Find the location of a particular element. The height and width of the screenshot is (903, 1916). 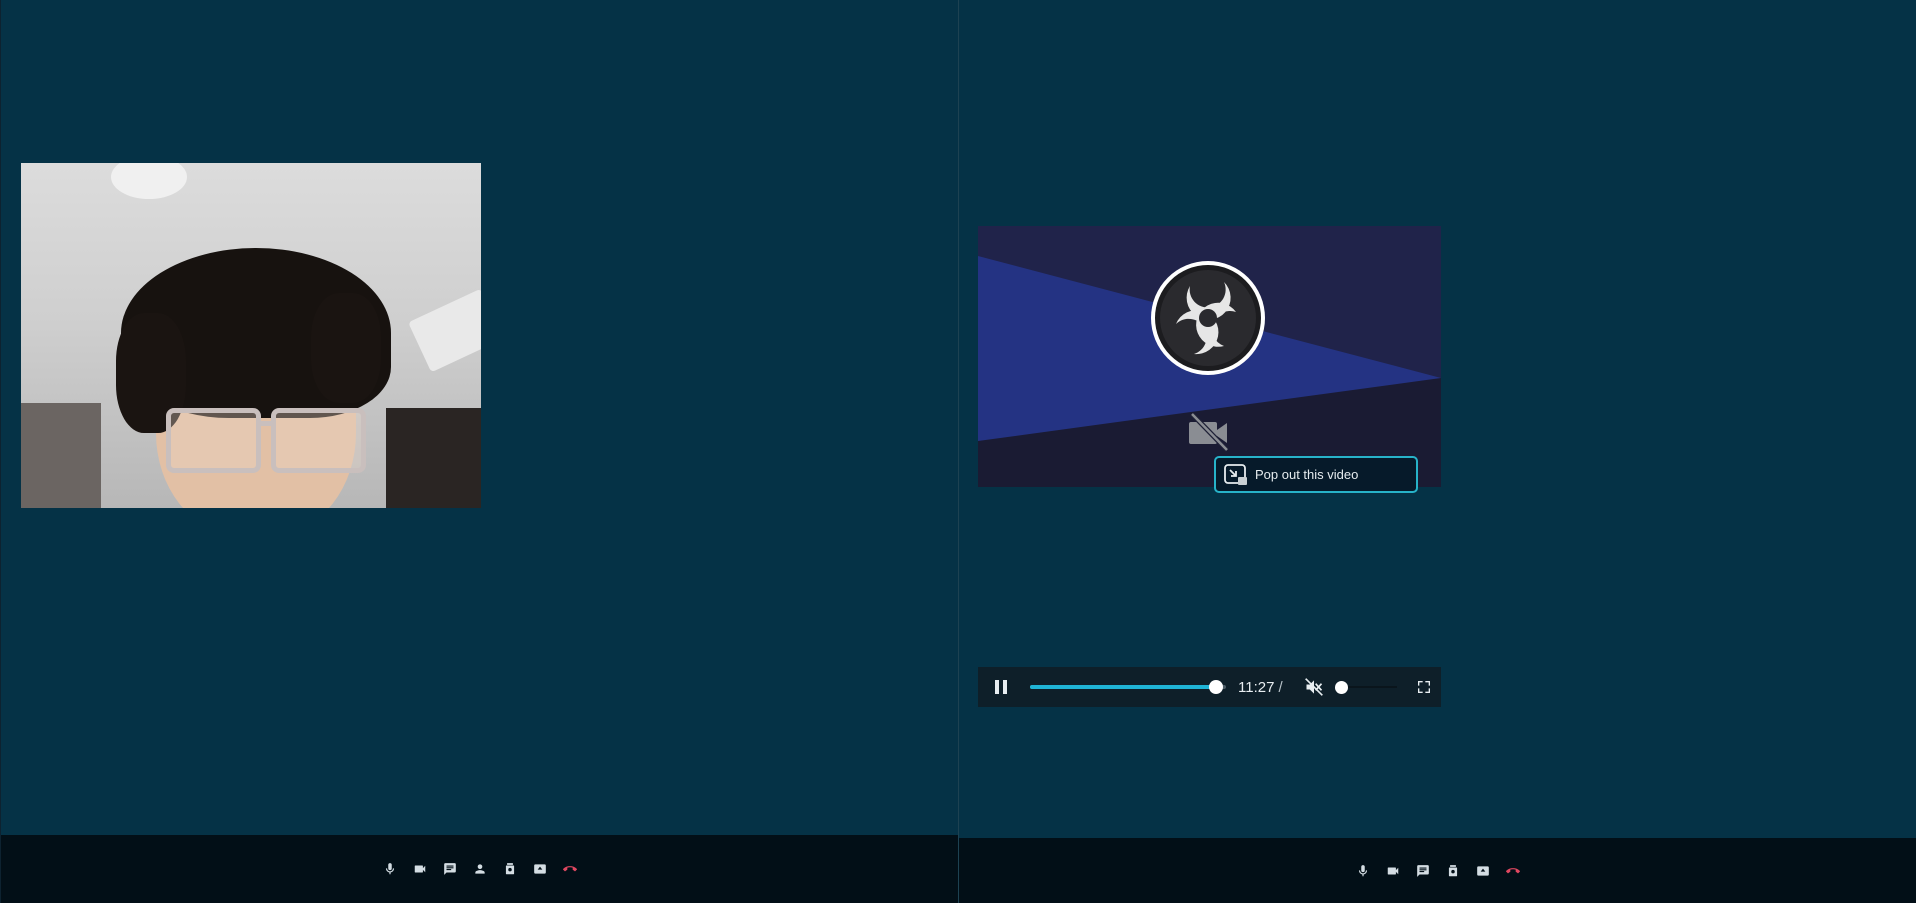

call-toolbar-left is located at coordinates (479, 869).